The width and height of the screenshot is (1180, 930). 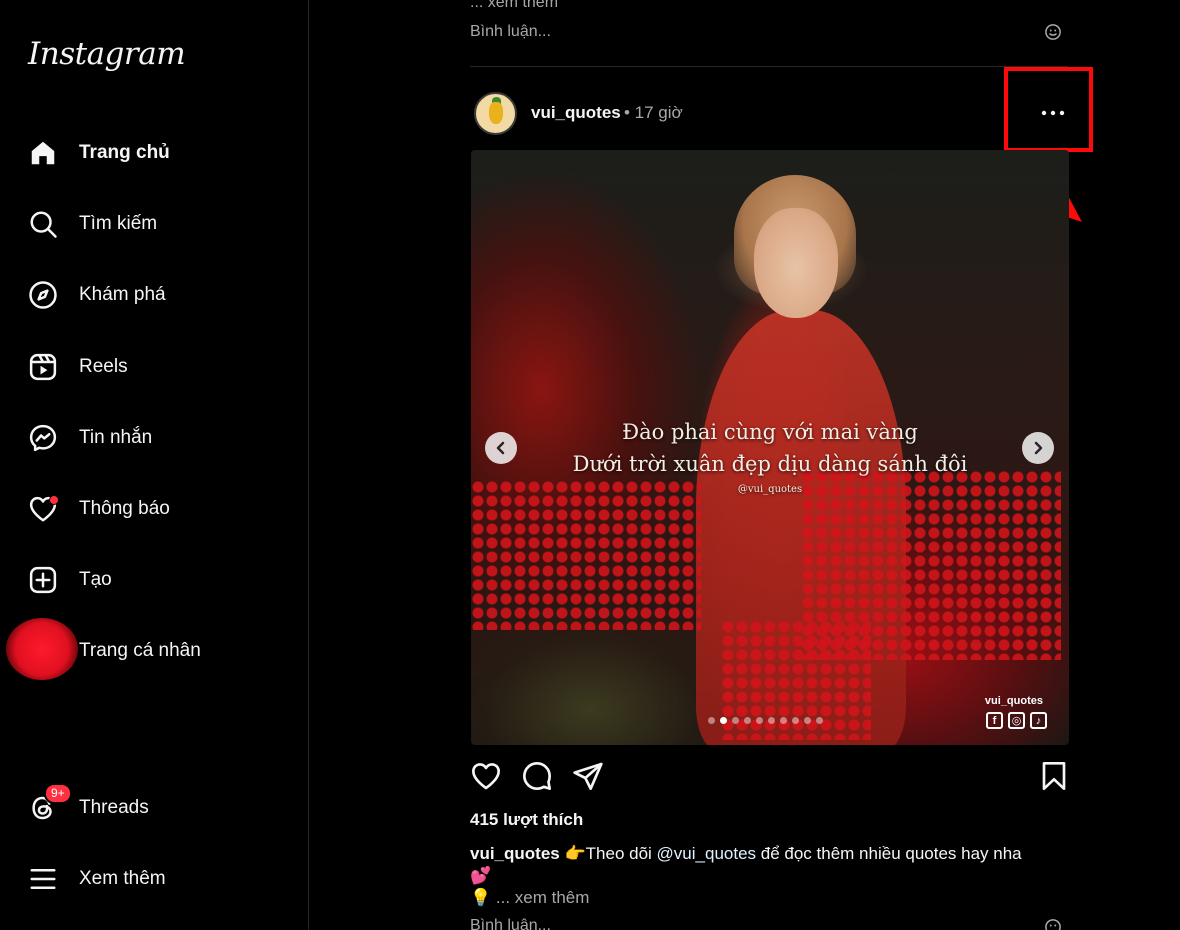 What do you see at coordinates (58, 793) in the screenshot?
I see `threads-badge: 9+` at bounding box center [58, 793].